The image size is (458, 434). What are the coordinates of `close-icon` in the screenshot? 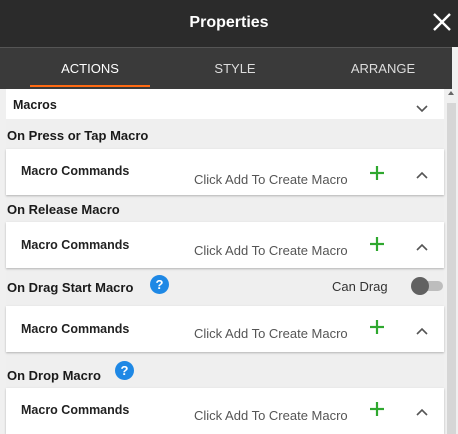 It's located at (442, 22).